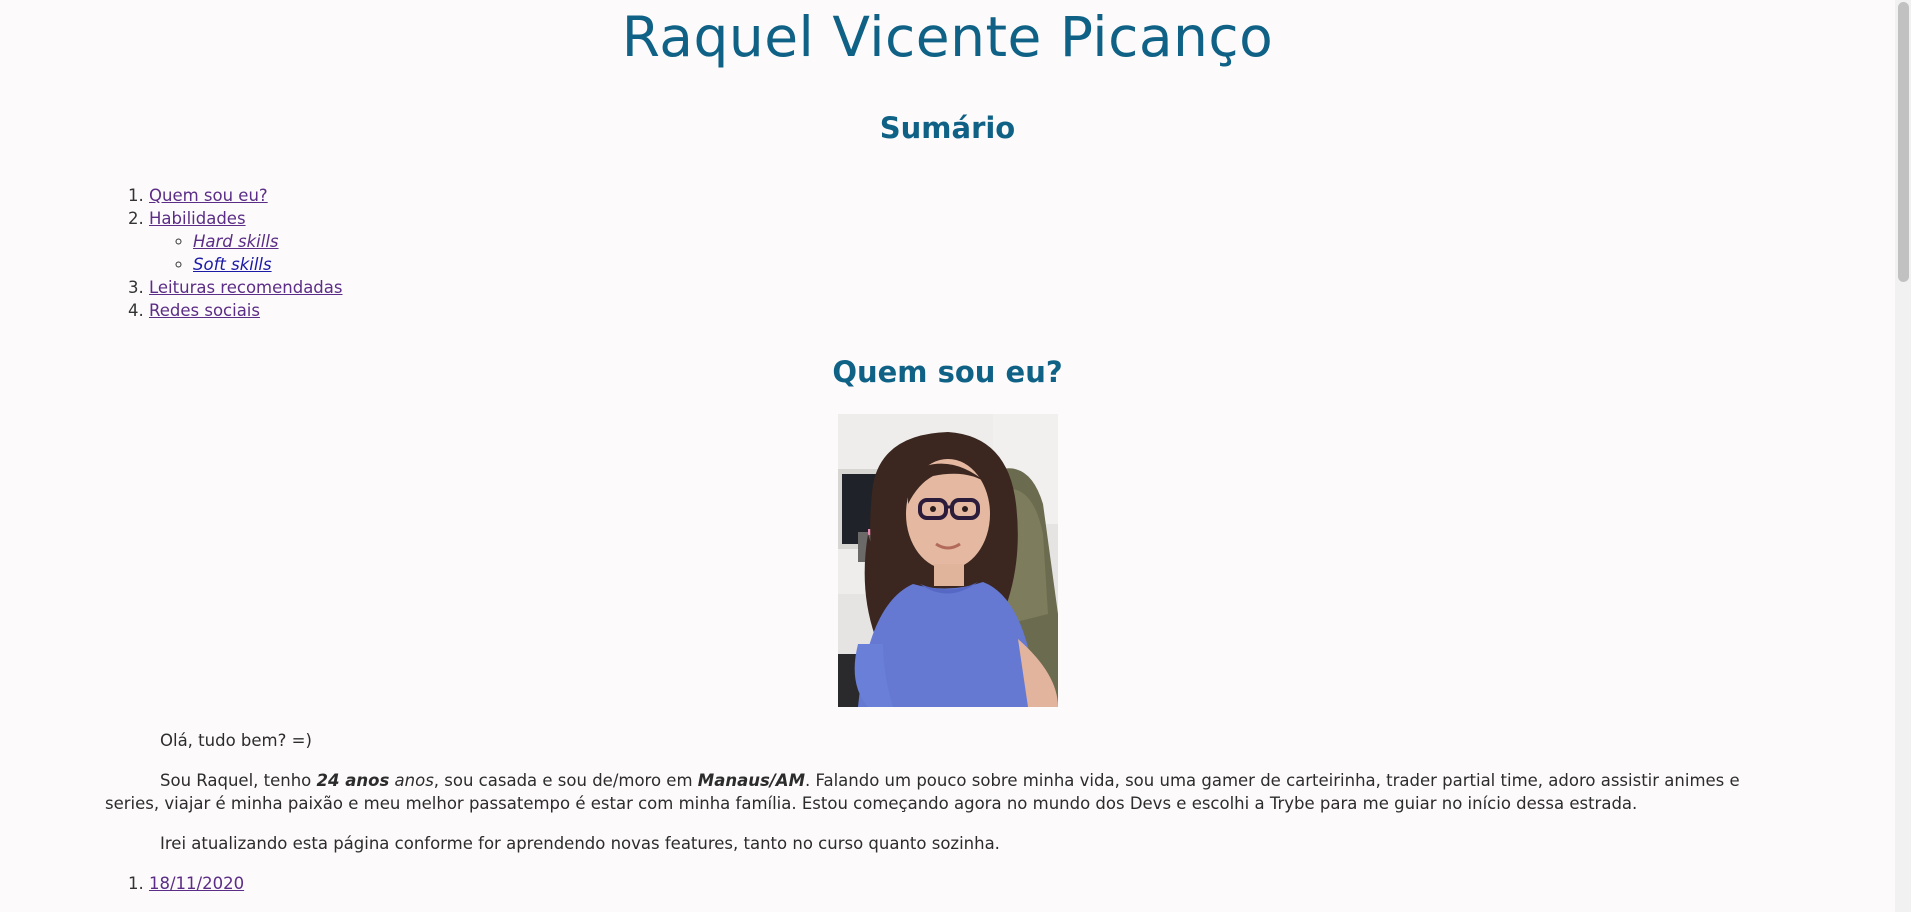  I want to click on age-text: 24 anos, so click(353, 780).